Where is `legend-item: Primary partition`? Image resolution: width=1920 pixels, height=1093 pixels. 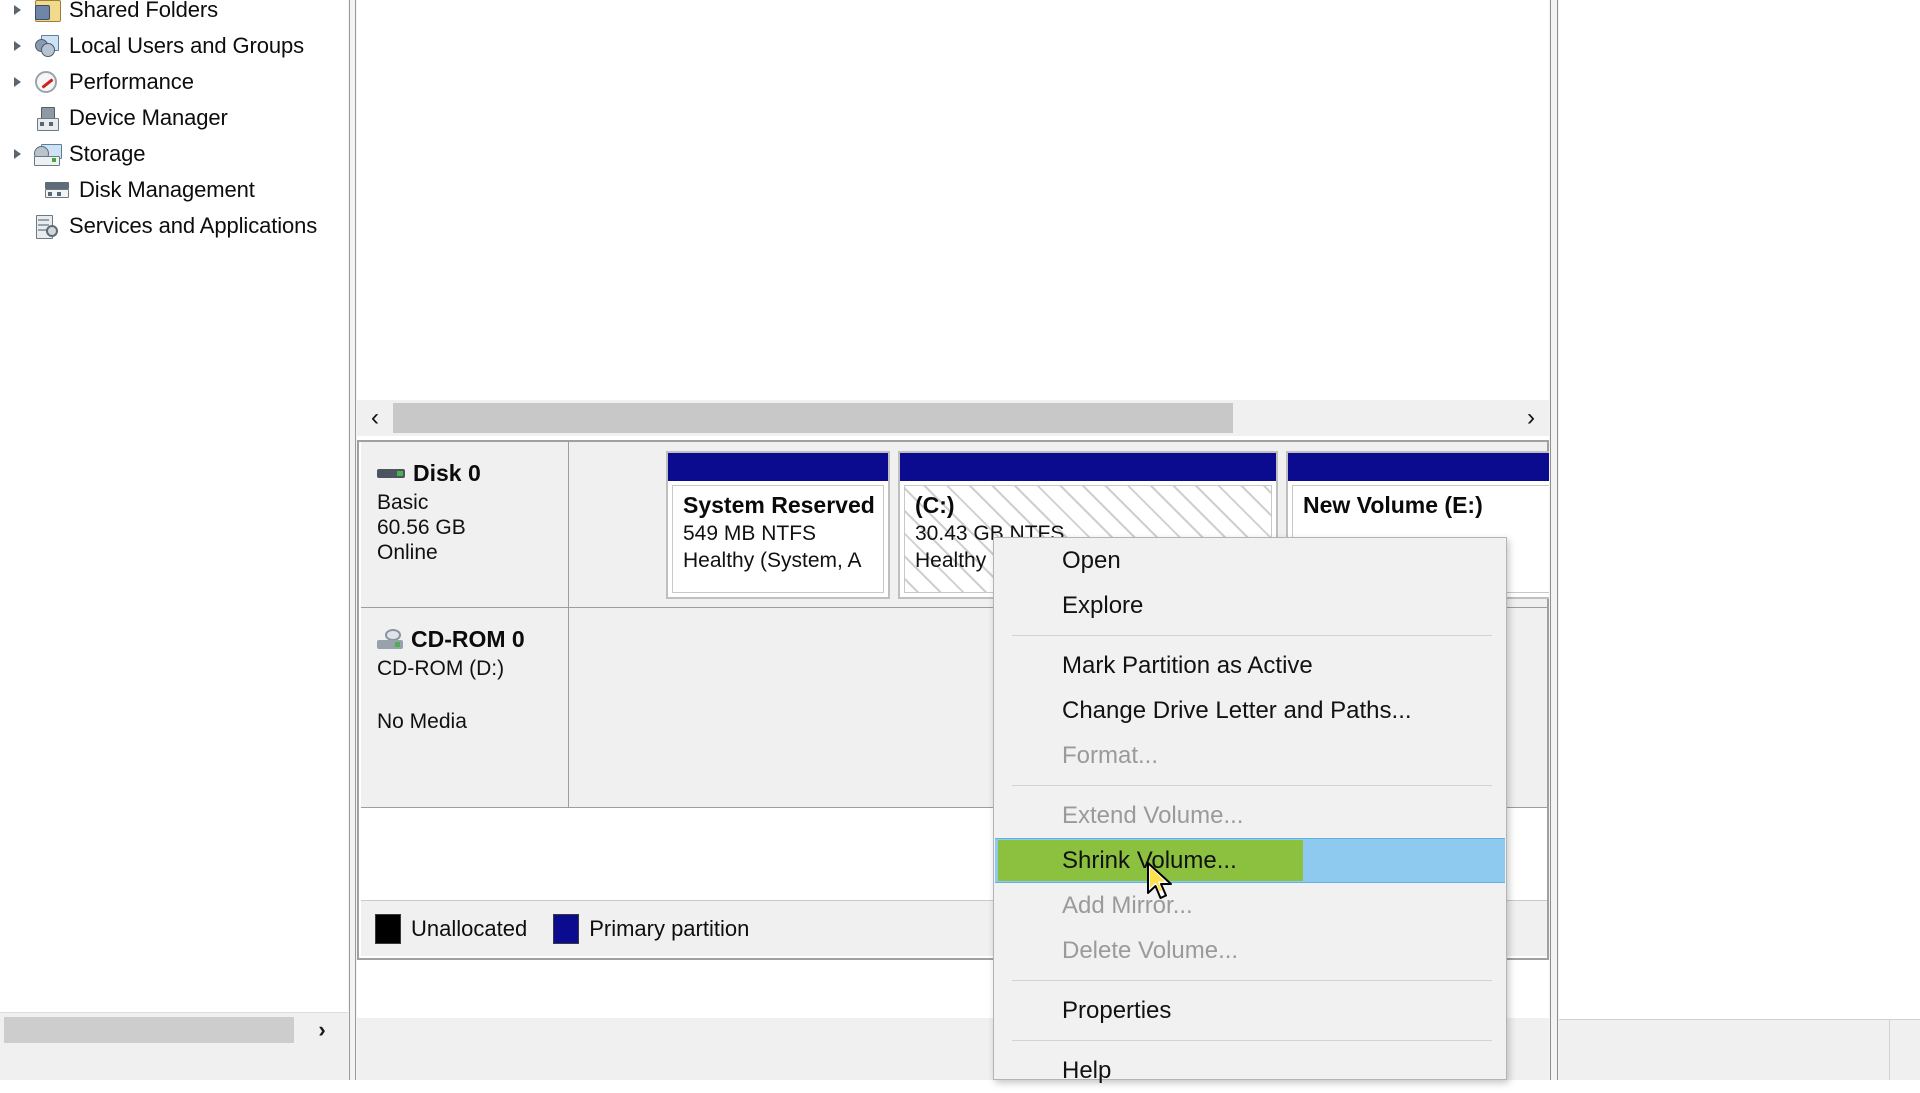 legend-item: Primary partition is located at coordinates (651, 928).